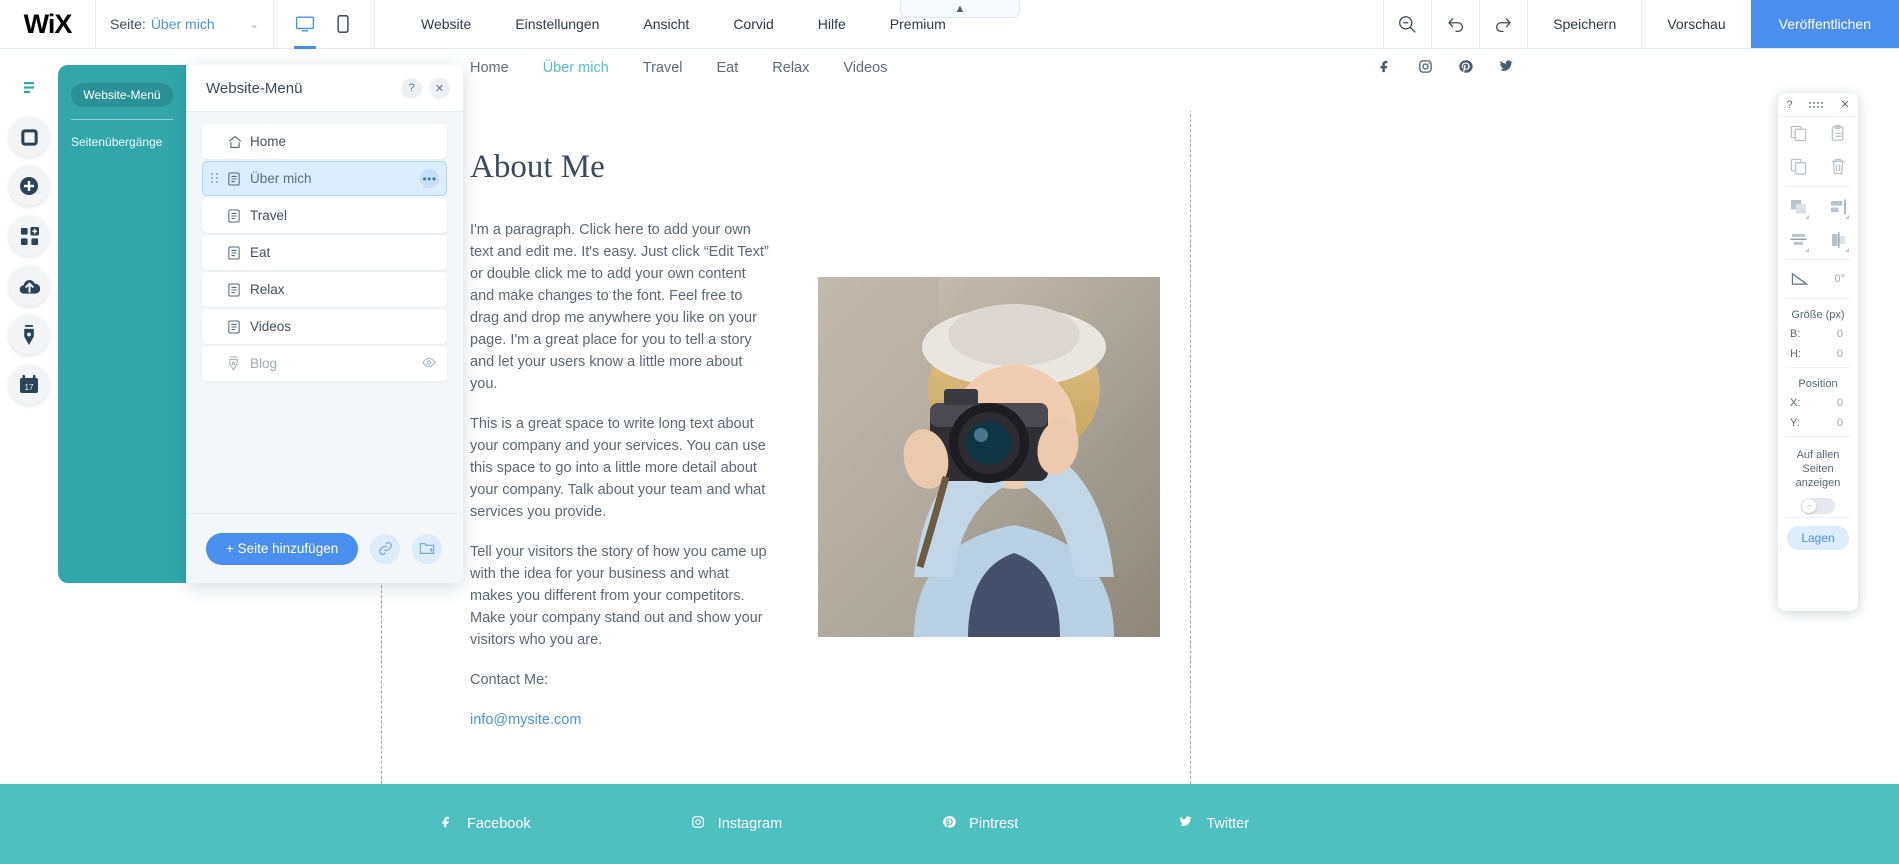 Image resolution: width=1899 pixels, height=864 pixels. Describe the element at coordinates (324, 363) in the screenshot. I see `page-row-blog: Blog` at that location.